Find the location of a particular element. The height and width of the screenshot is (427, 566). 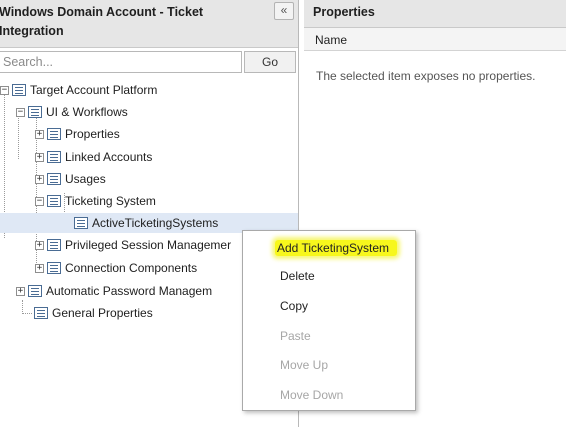

search-input is located at coordinates (121, 62).